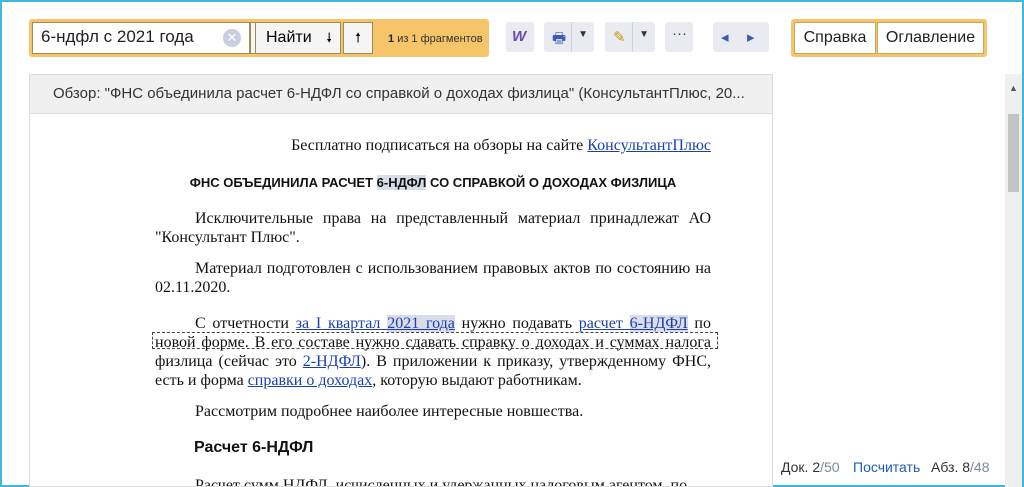  I want to click on arrow-down-icon: 🠗, so click(329, 37).